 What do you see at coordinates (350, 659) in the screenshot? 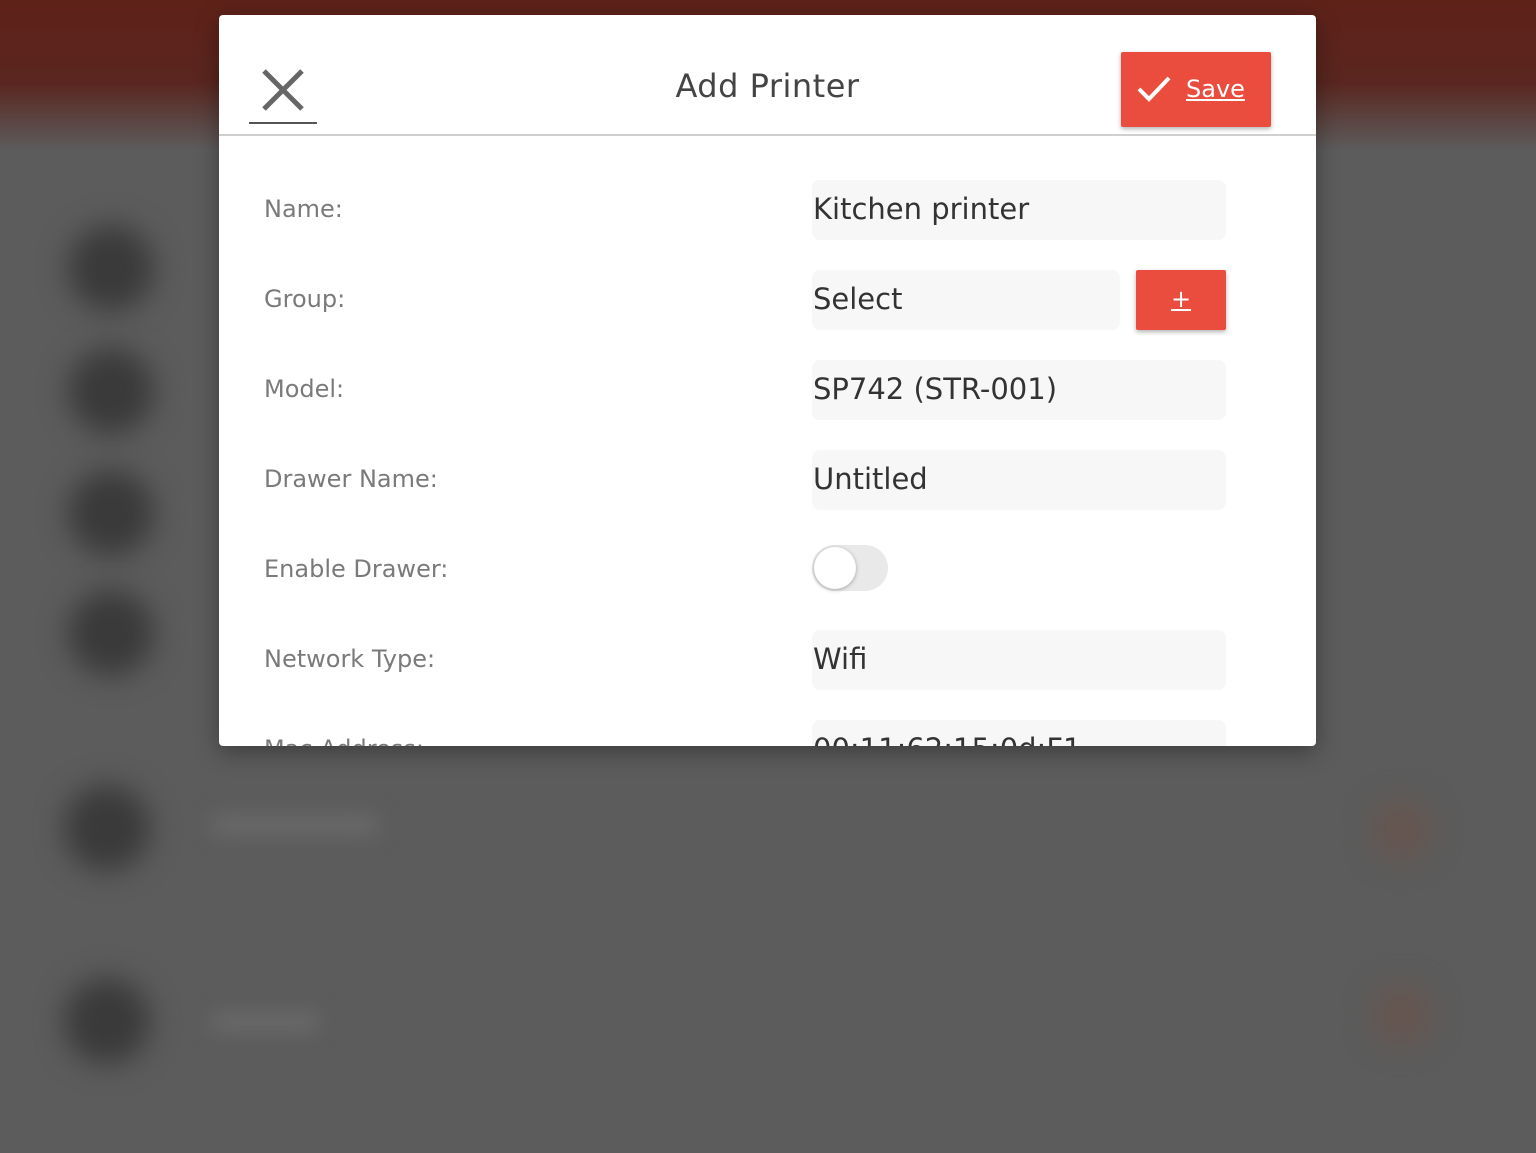
I see `network-type-label: Network Type:` at bounding box center [350, 659].